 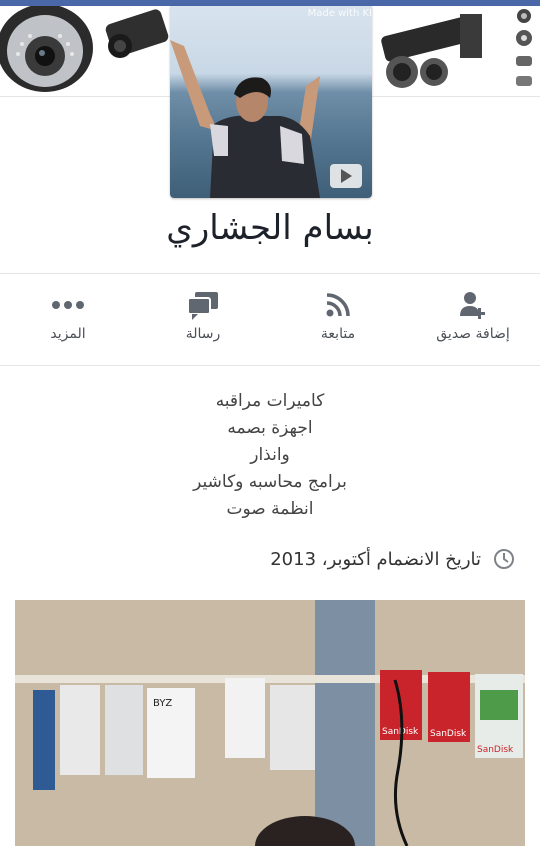 I want to click on joined-info: تاريخ الانضمام أكتوبر، 2013, so click(x=392, y=559).